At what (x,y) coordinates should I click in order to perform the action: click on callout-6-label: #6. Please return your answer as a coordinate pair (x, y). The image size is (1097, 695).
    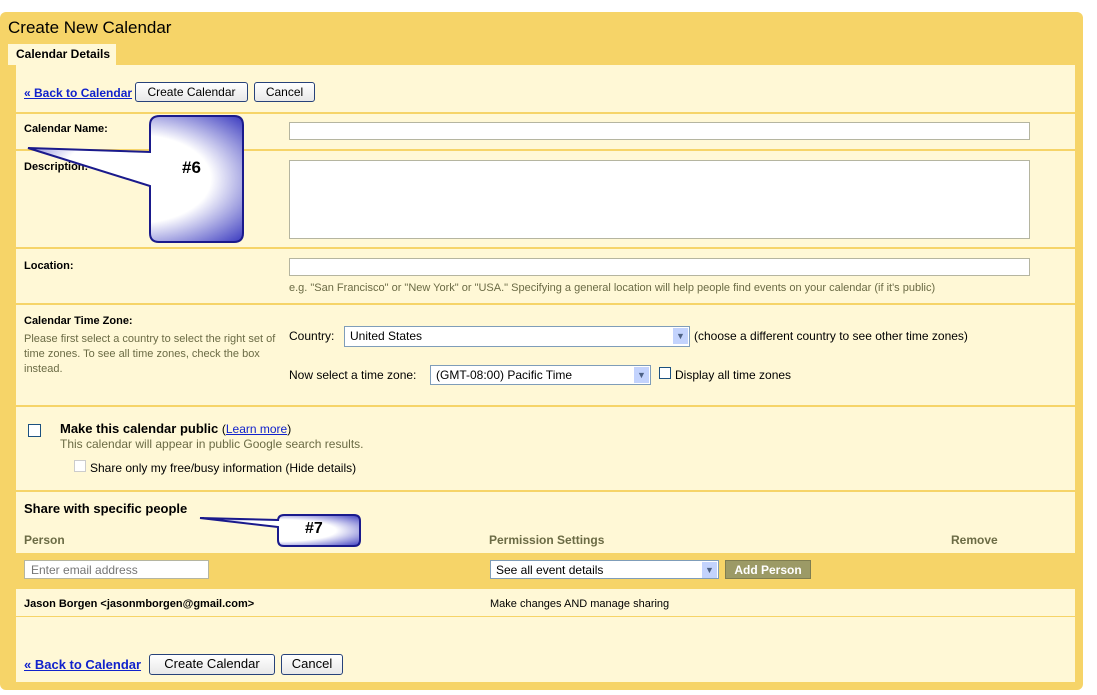
    Looking at the image, I should click on (191, 167).